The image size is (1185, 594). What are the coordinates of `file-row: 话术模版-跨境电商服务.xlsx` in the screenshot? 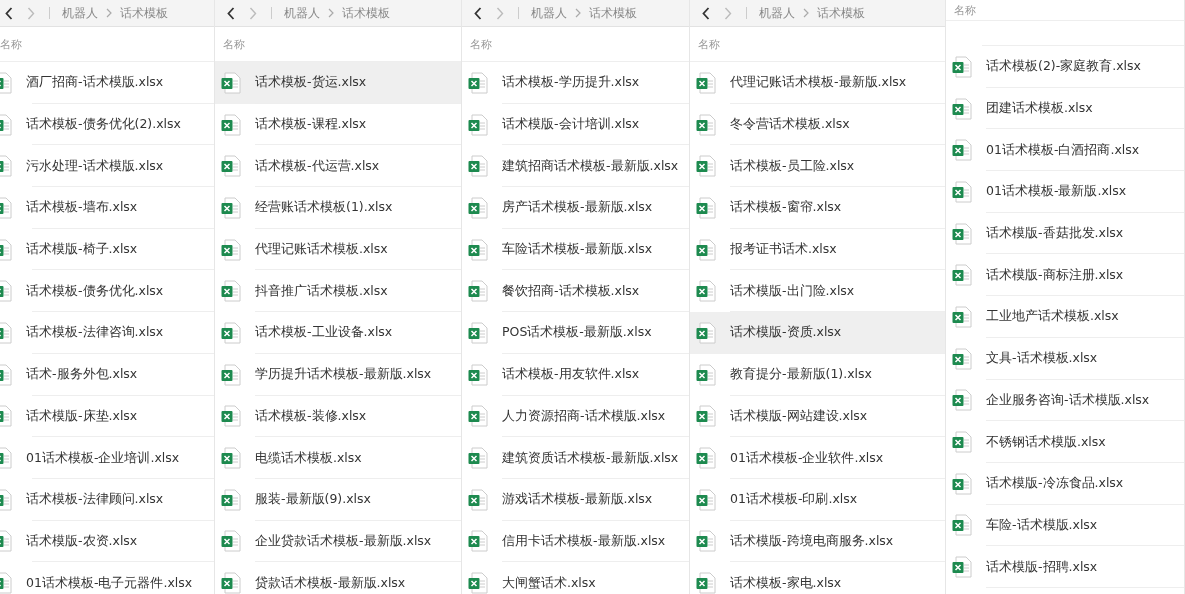 It's located at (817, 541).